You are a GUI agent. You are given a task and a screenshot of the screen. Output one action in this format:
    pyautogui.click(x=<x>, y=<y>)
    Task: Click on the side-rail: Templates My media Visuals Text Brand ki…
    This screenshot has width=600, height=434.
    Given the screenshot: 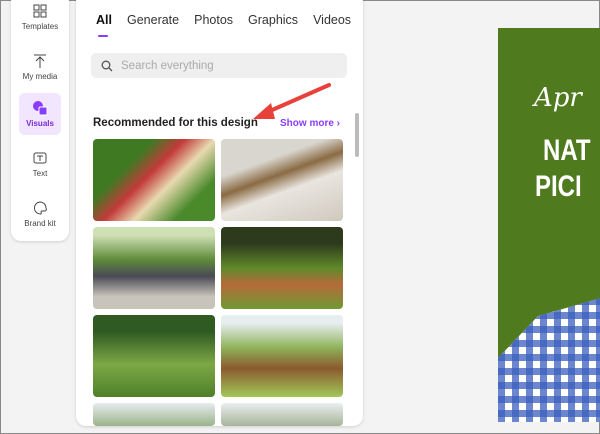 What is the action you would take?
    pyautogui.click(x=40, y=120)
    